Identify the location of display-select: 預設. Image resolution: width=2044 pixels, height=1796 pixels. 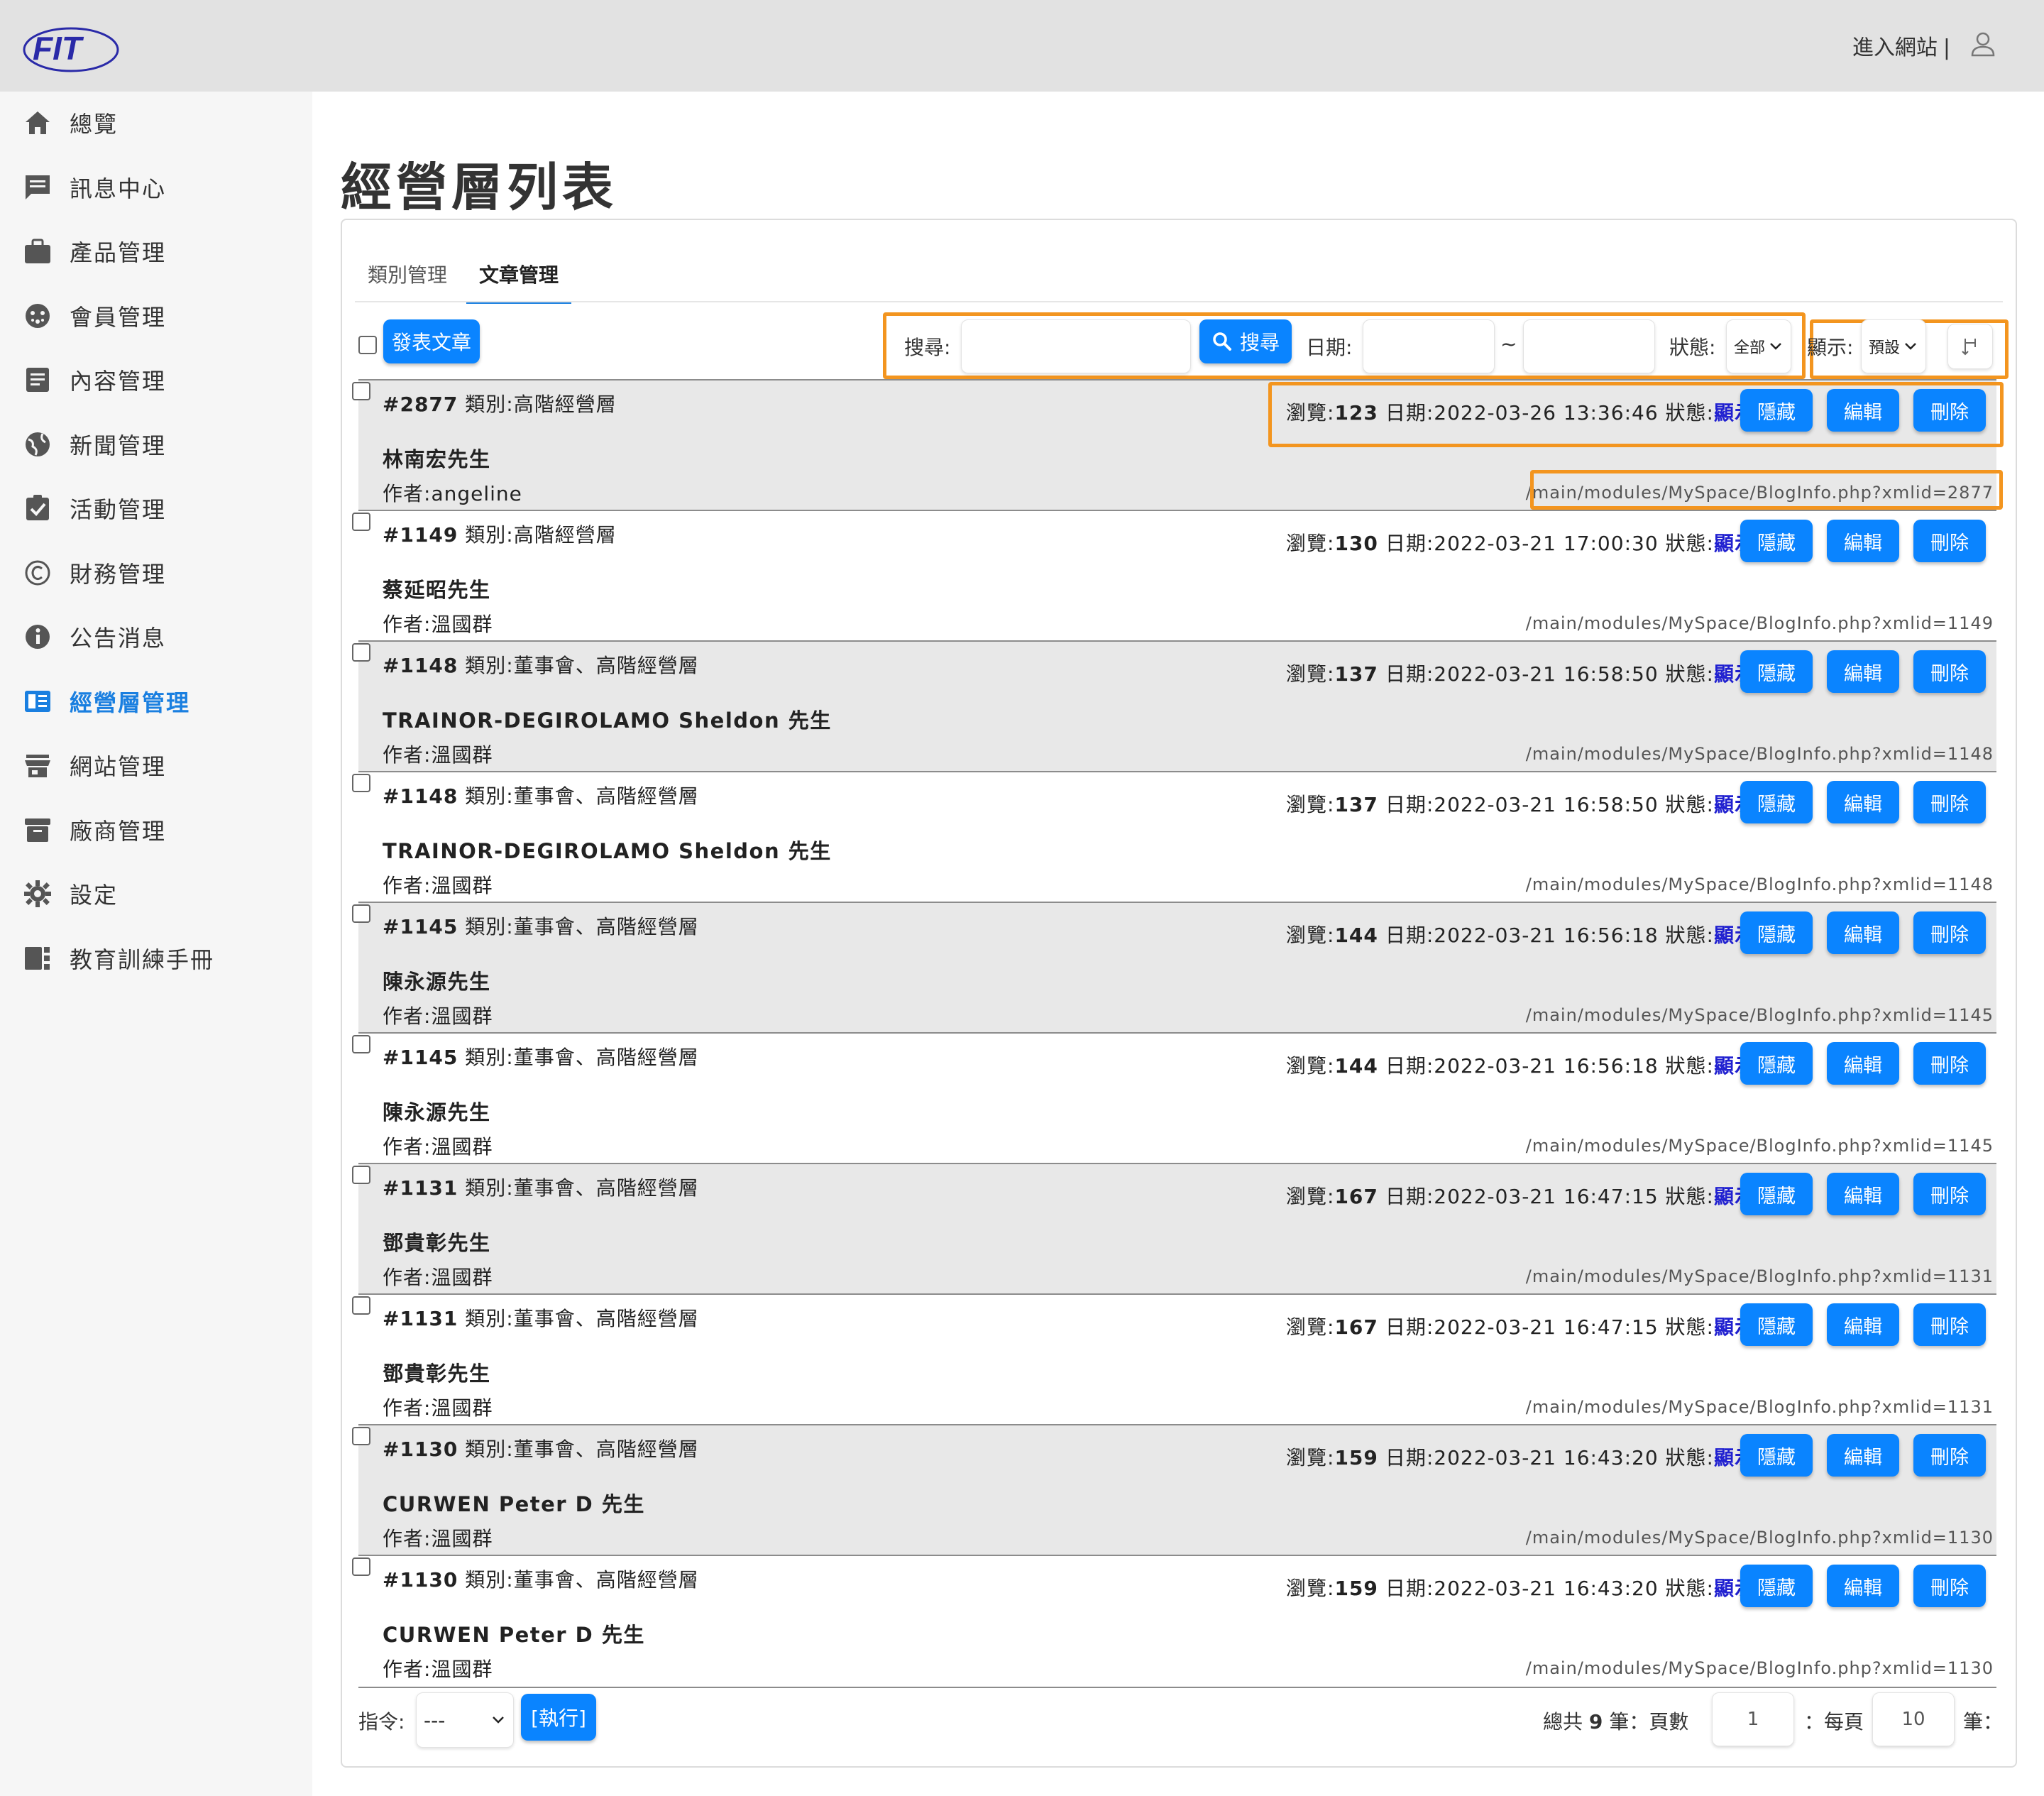
(1893, 346).